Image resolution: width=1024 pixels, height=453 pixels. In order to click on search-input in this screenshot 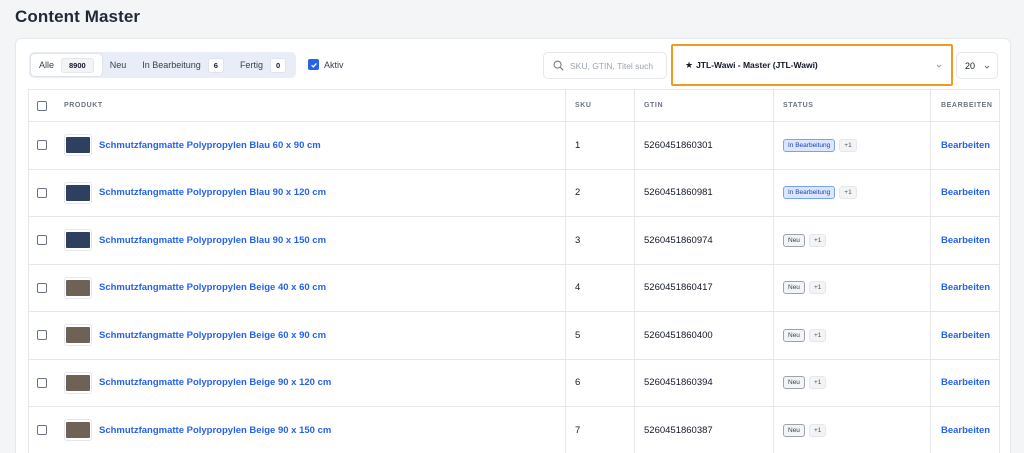, I will do `click(616, 65)`.